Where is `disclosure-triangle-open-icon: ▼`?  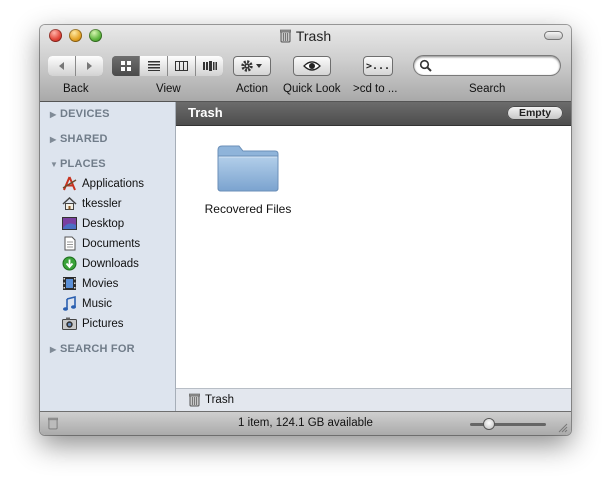 disclosure-triangle-open-icon: ▼ is located at coordinates (54, 164).